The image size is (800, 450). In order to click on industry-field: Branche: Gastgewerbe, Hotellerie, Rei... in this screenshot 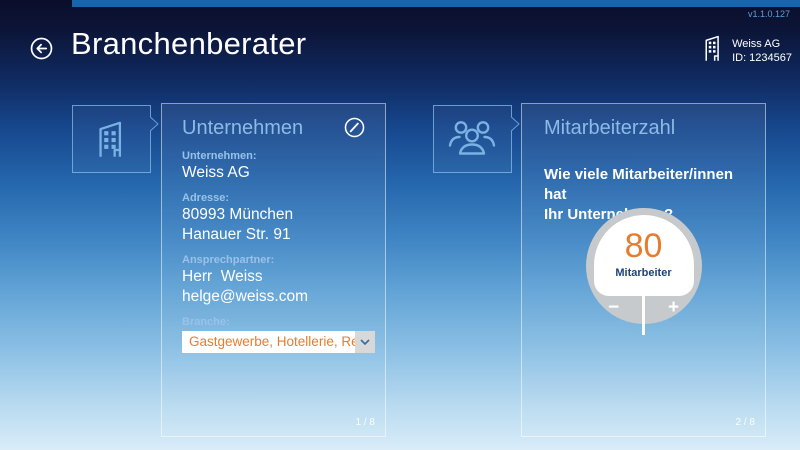, I will do `click(278, 334)`.